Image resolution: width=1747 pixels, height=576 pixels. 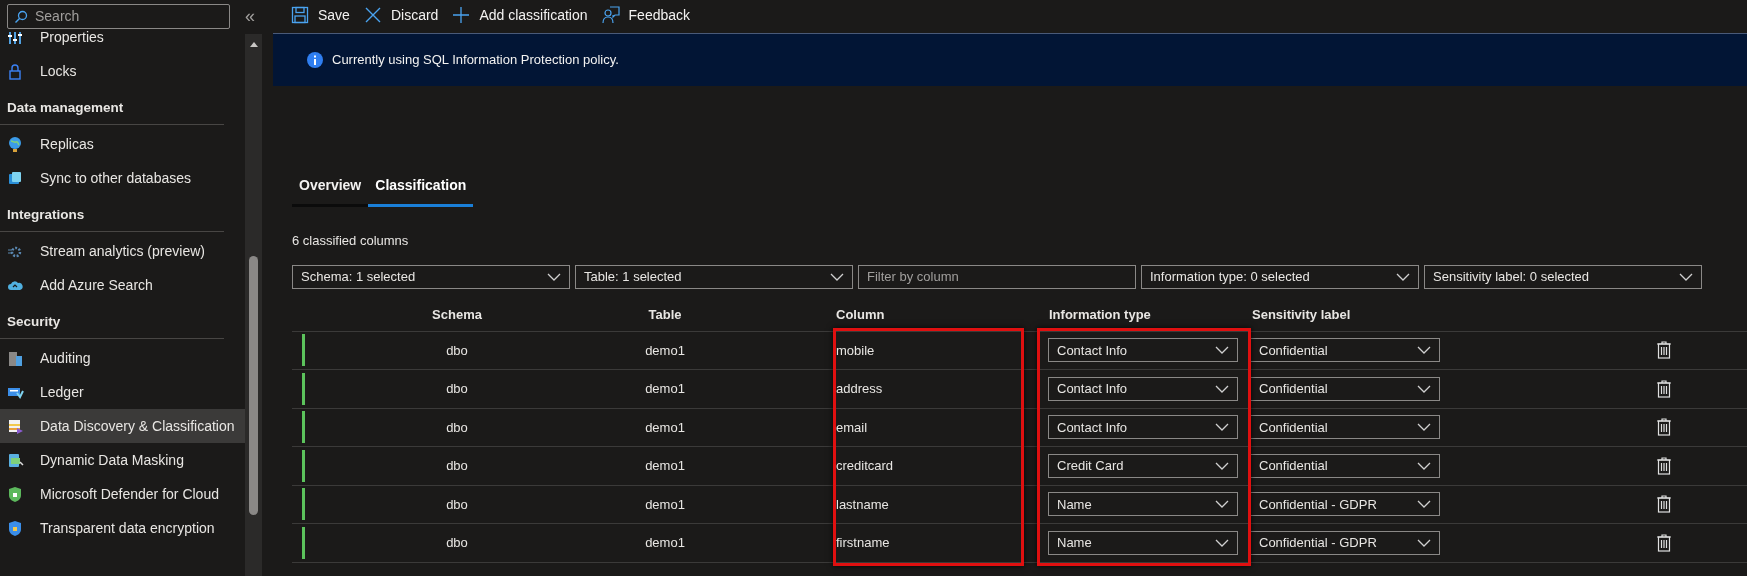 I want to click on table-cell-text: lastname, so click(x=862, y=504).